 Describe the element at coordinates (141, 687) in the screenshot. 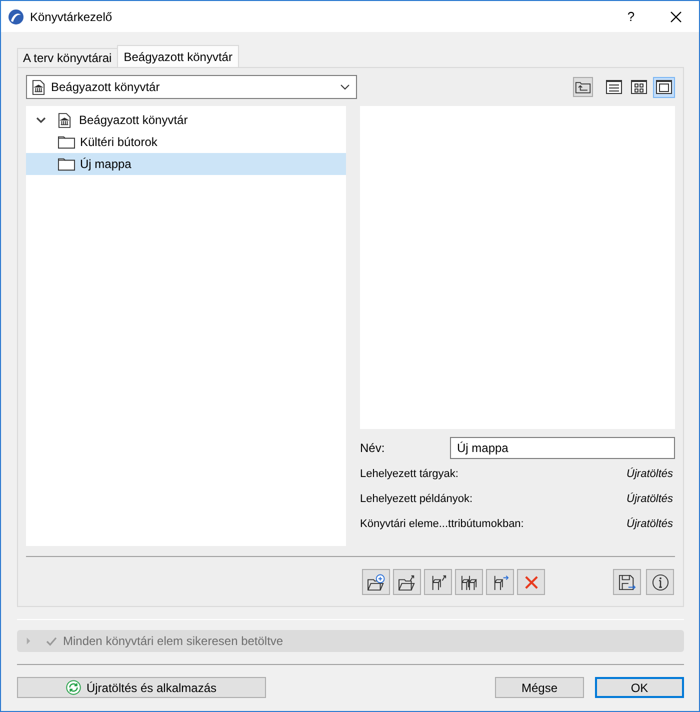

I see `reload-apply-button: Újratöltés és alkalmazás` at that location.